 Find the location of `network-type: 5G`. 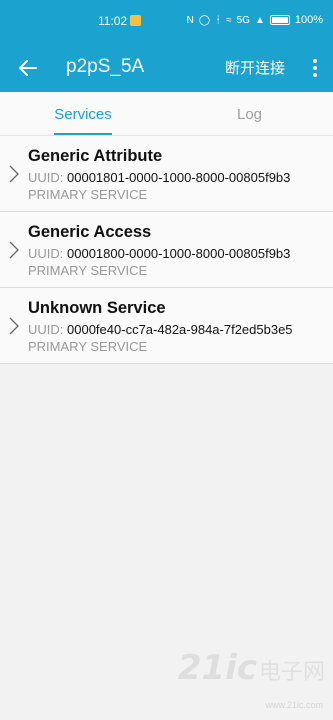

network-type: 5G is located at coordinates (243, 20).